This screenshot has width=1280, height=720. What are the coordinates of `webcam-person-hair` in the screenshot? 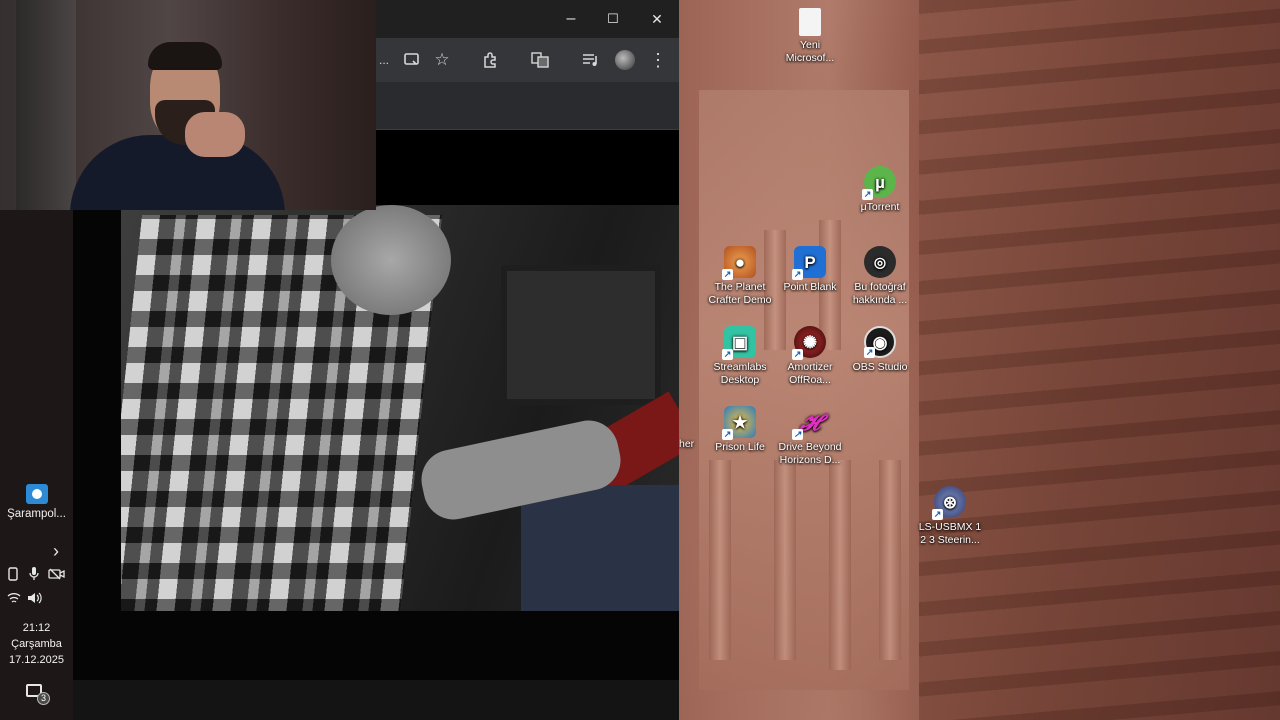 It's located at (185, 56).